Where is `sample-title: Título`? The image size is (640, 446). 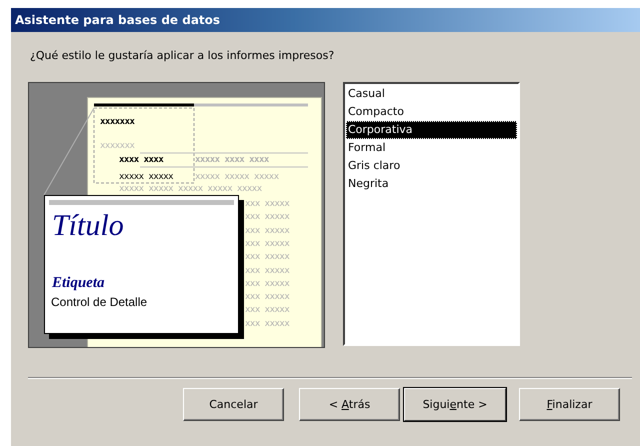
sample-title: Título is located at coordinates (88, 226).